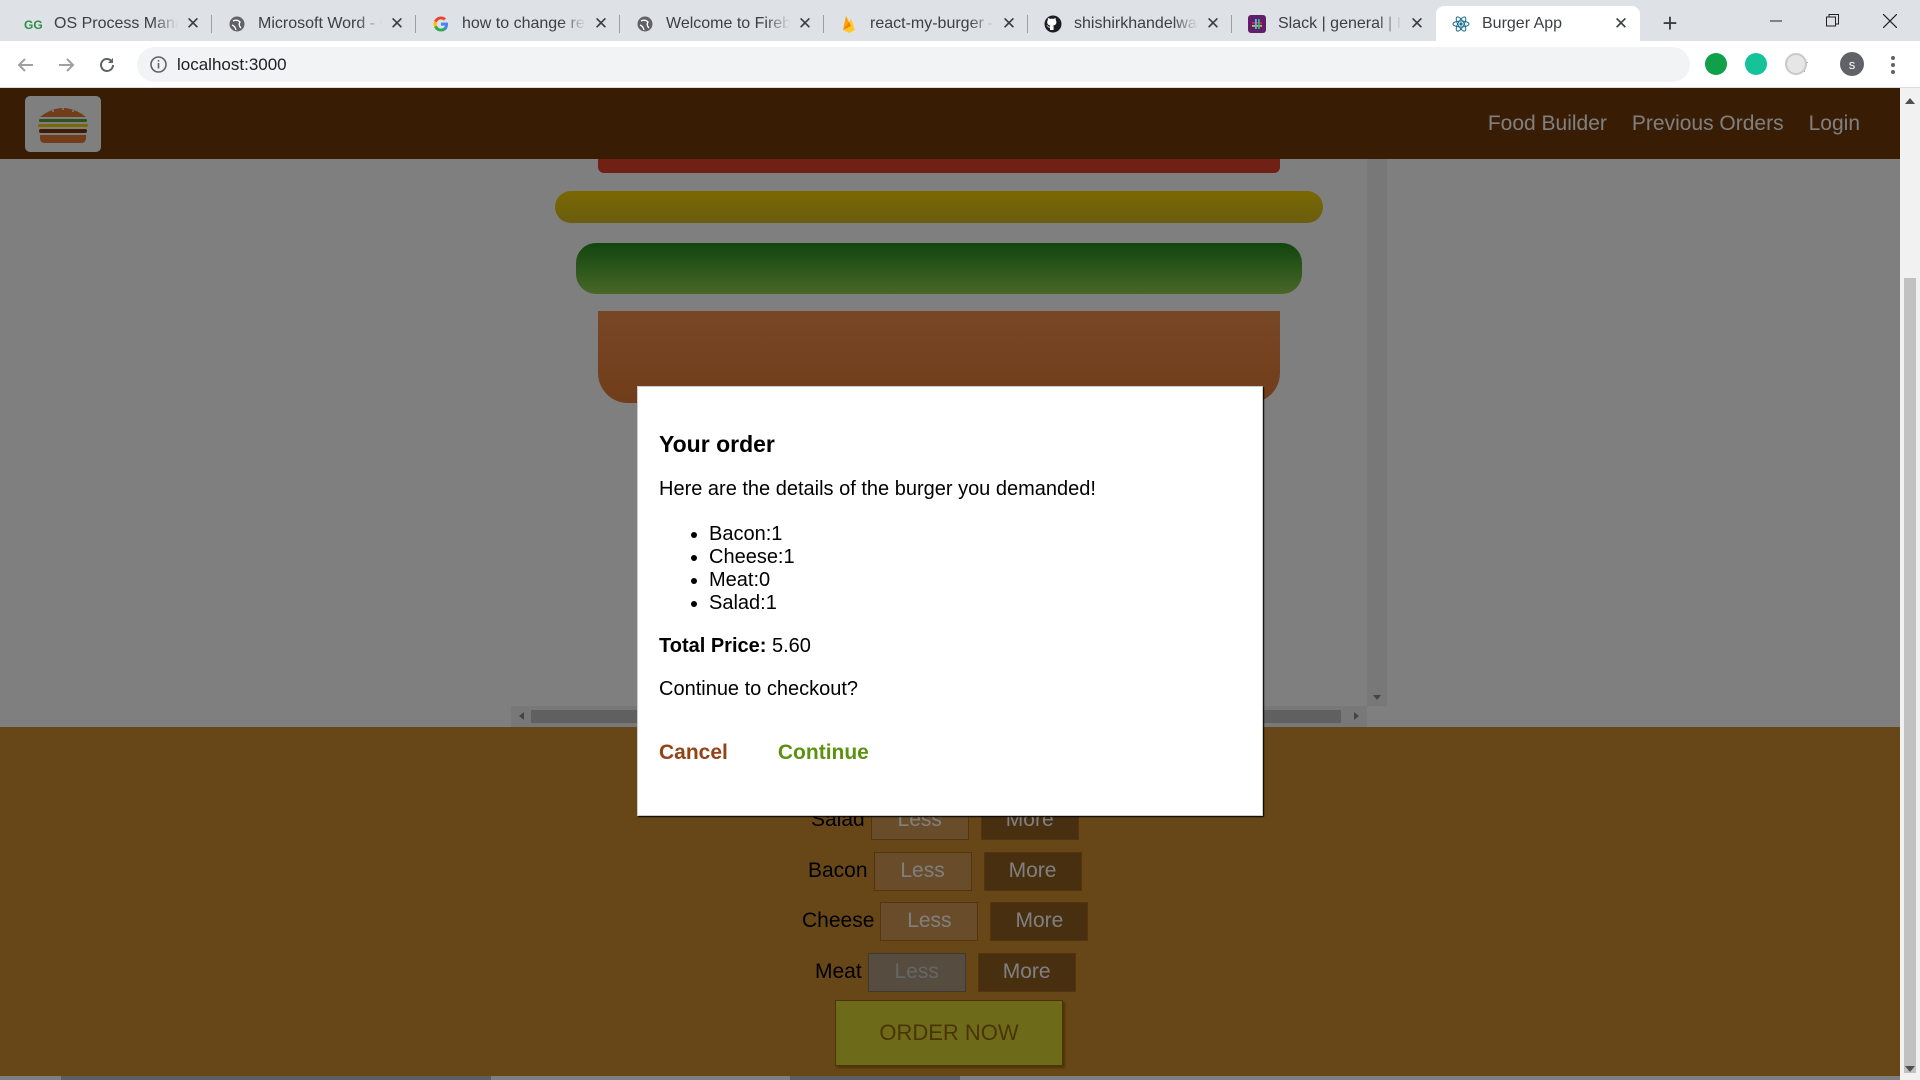 This screenshot has width=1920, height=1080. I want to click on back-arrow-icon, so click(25, 65).